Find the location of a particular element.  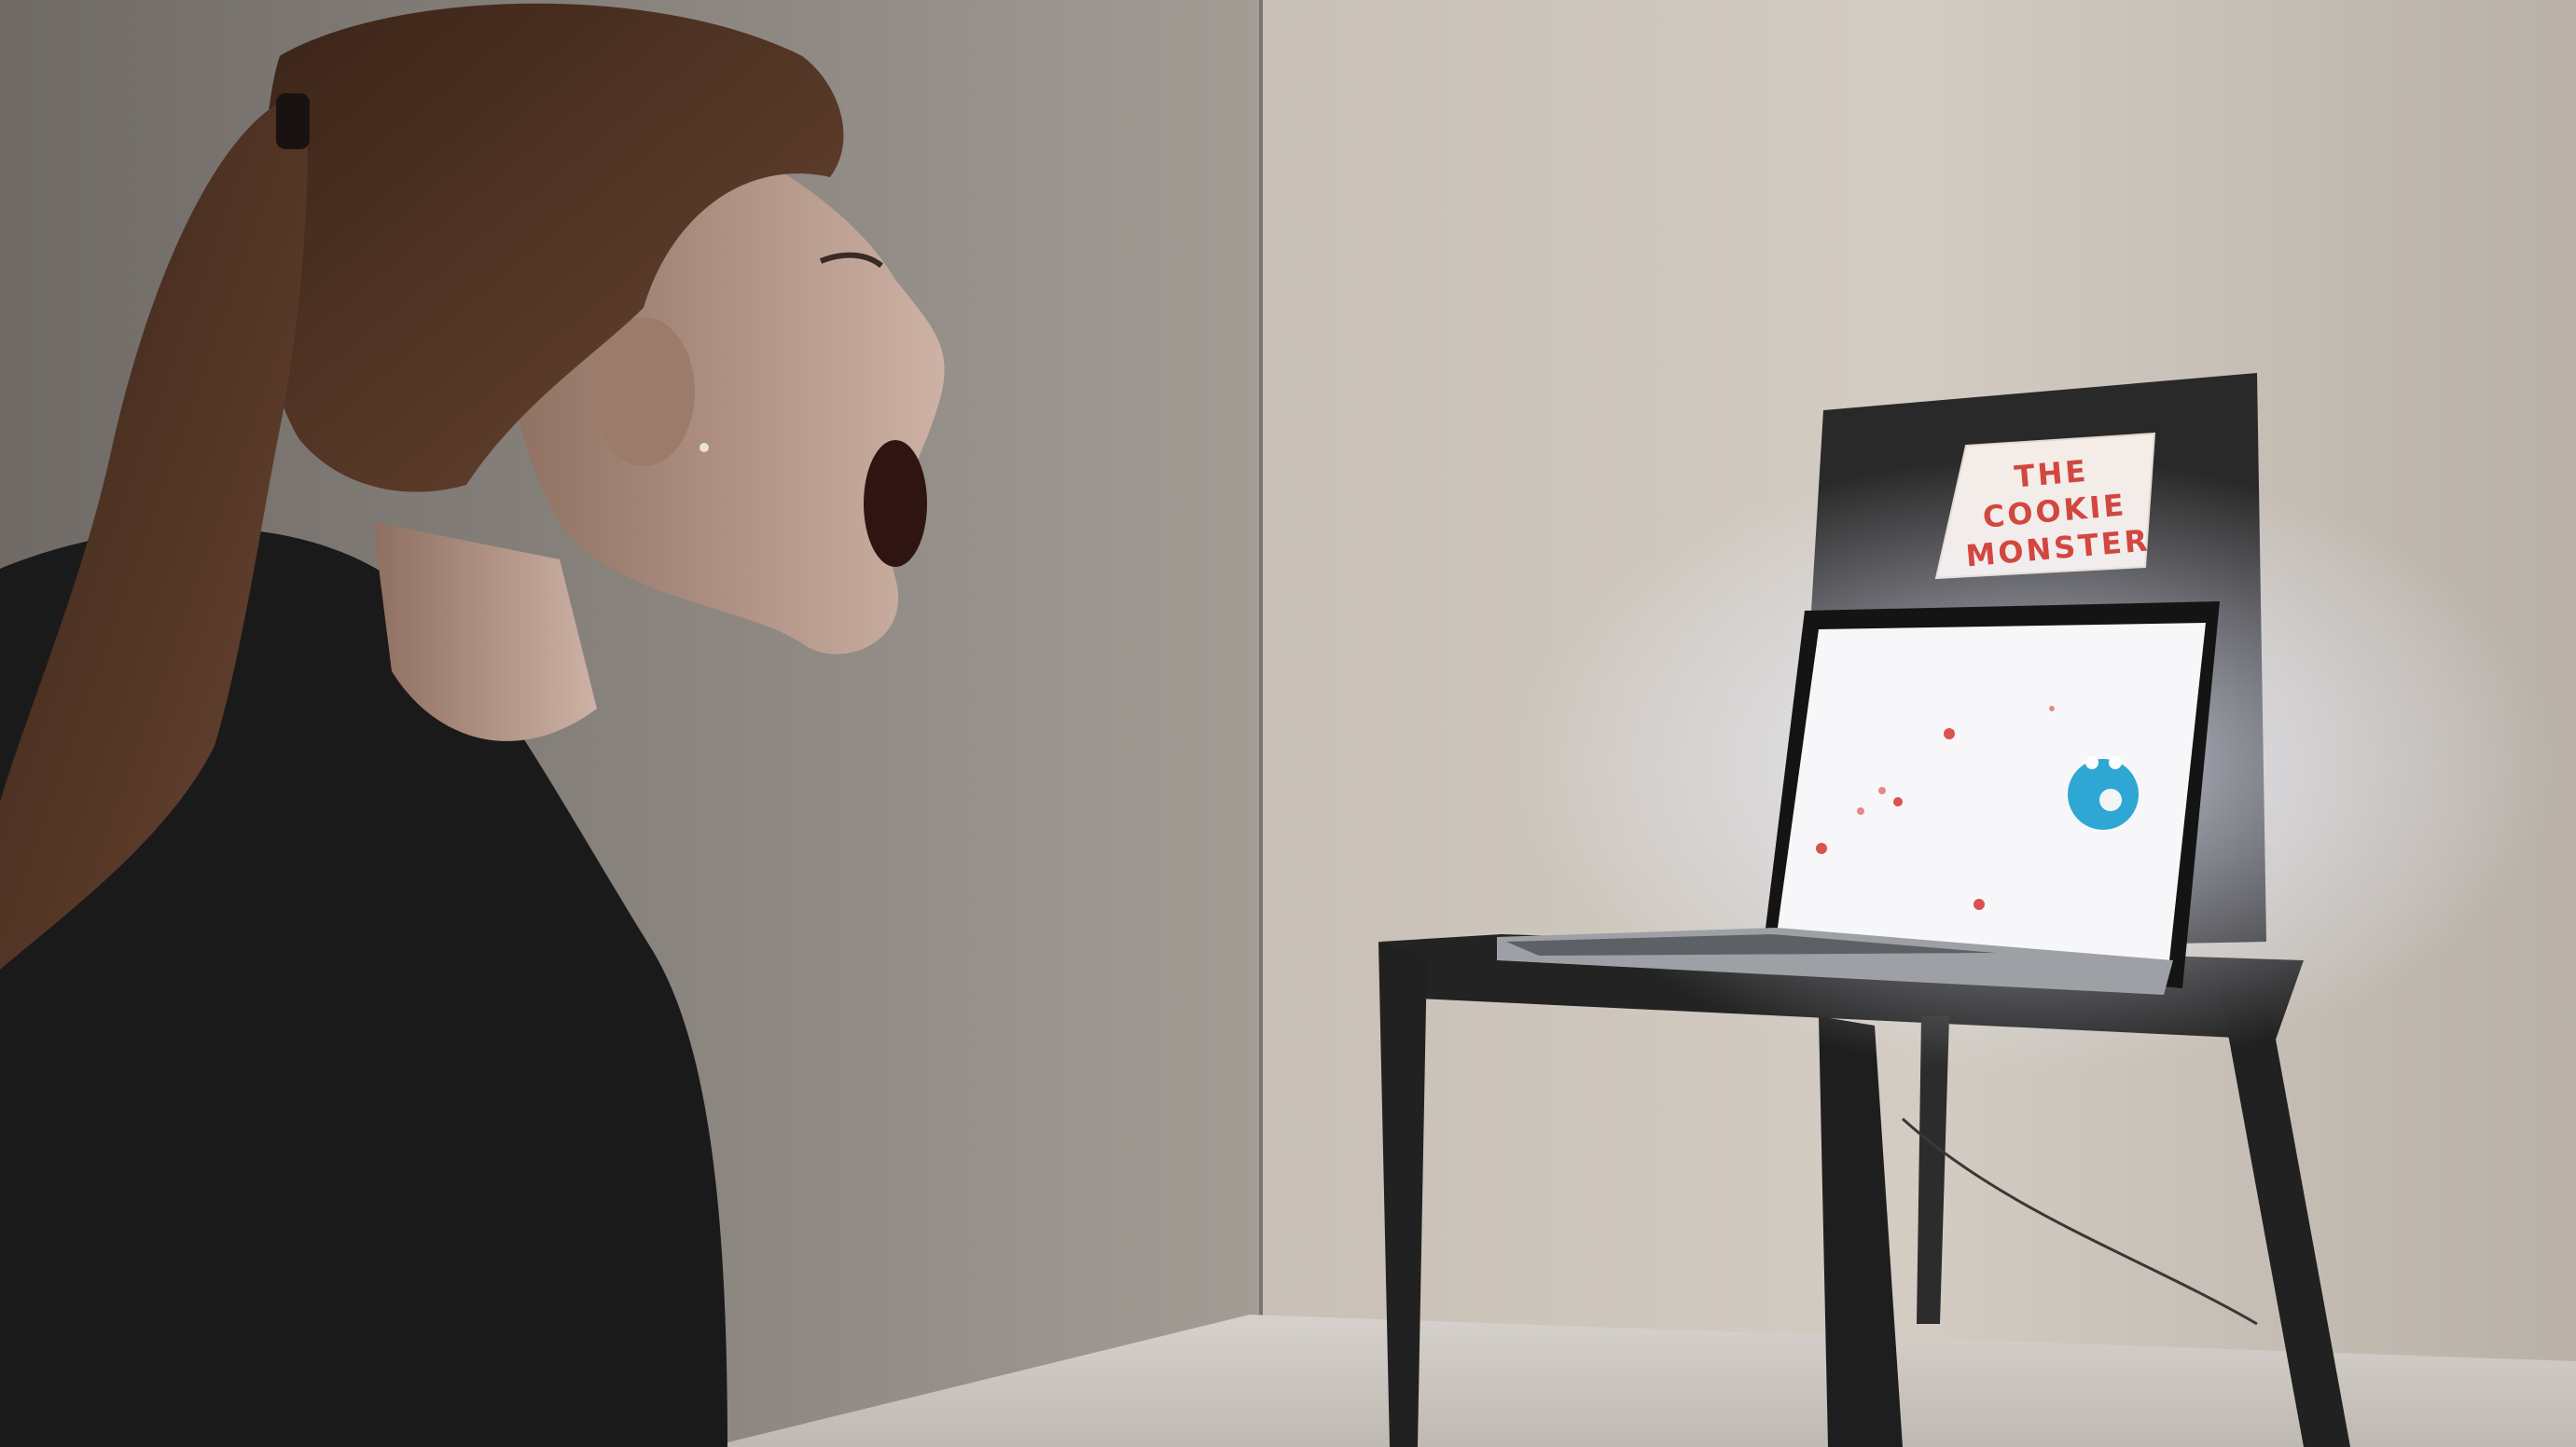

person-mouth is located at coordinates (895, 504).